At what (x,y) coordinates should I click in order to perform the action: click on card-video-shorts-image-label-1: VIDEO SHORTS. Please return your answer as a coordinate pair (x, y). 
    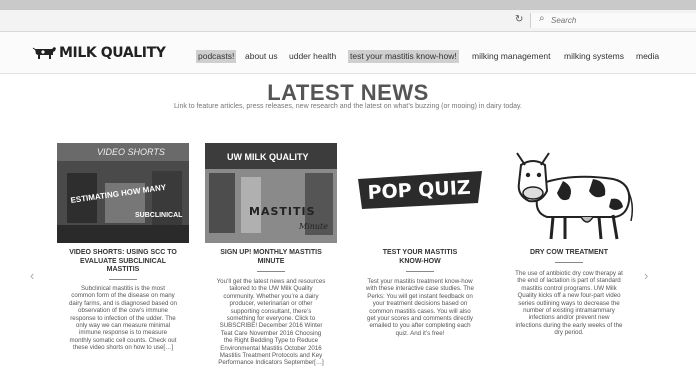
    Looking at the image, I should click on (131, 152).